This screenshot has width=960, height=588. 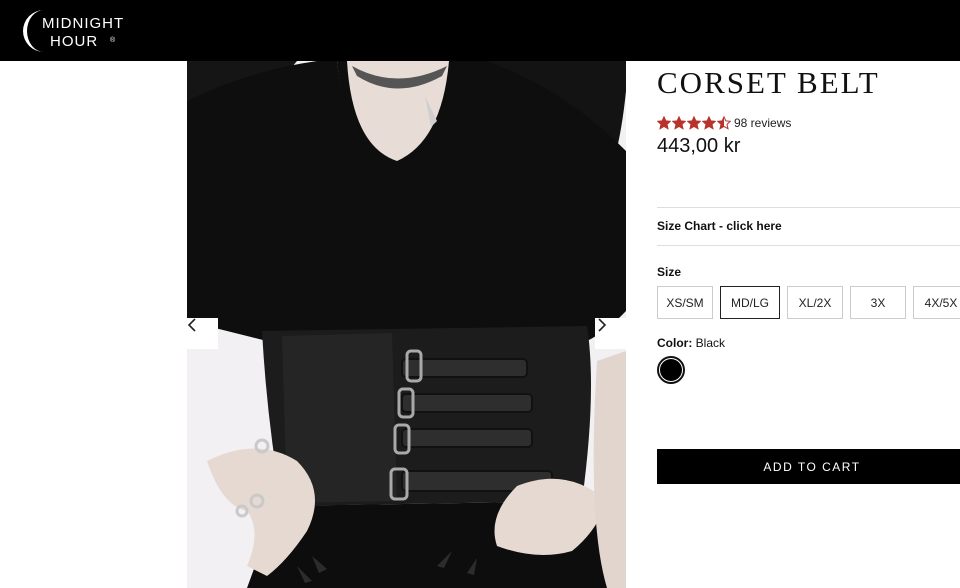 What do you see at coordinates (936, 302) in the screenshot?
I see `size-option: 4X/5X` at bounding box center [936, 302].